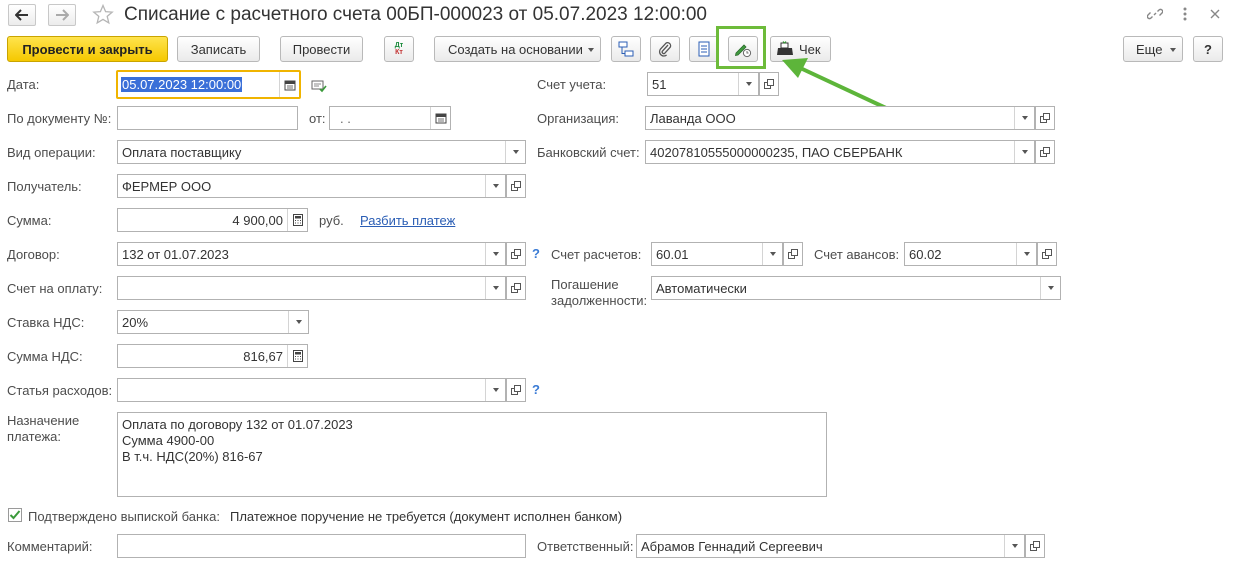 The height and width of the screenshot is (586, 1233). I want to click on open-organization-button, so click(1045, 118).